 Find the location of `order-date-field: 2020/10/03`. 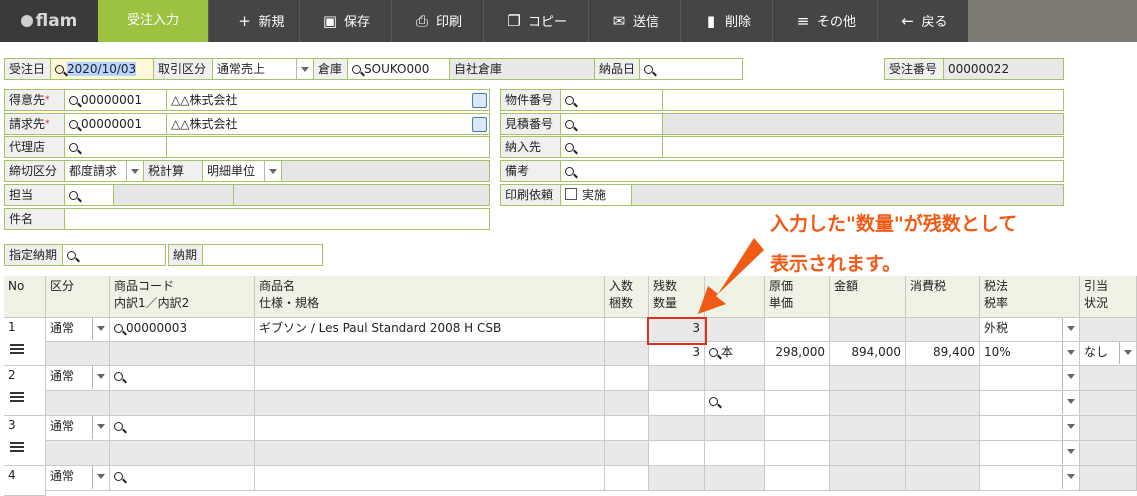

order-date-field: 2020/10/03 is located at coordinates (102, 69).